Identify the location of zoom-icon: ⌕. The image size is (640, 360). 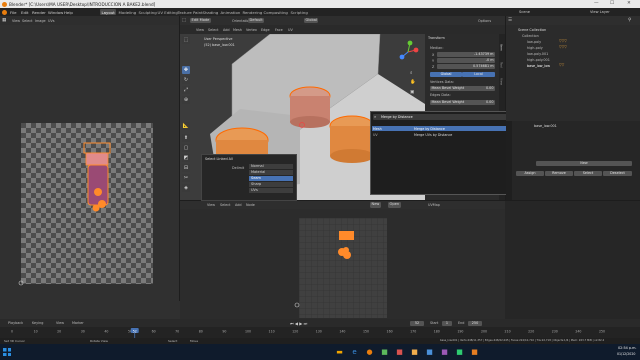
(411, 73).